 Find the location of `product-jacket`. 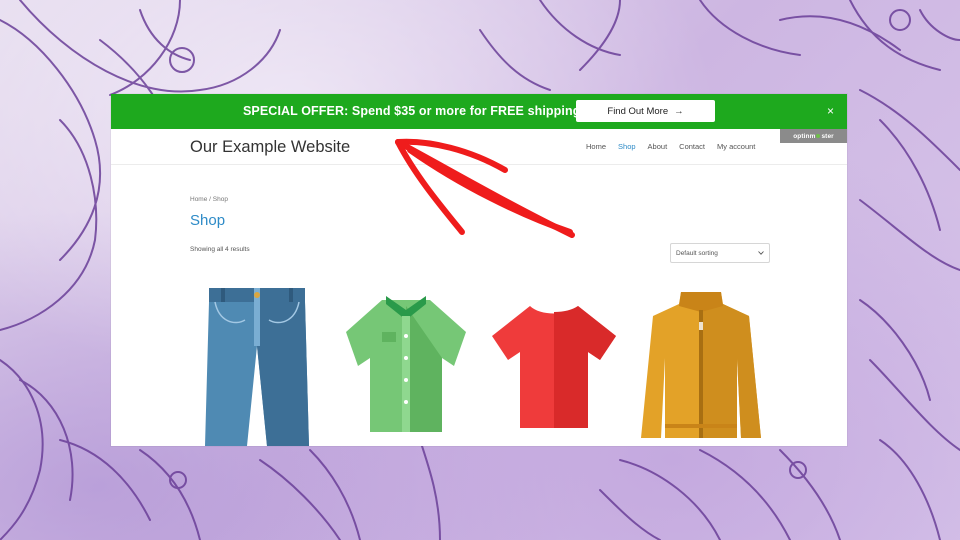

product-jacket is located at coordinates (701, 367).